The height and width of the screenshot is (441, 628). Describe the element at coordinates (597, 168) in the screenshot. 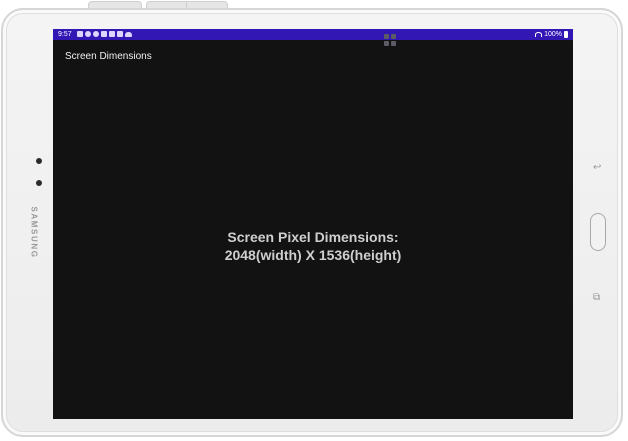

I see `back-key-icon: ↩` at that location.